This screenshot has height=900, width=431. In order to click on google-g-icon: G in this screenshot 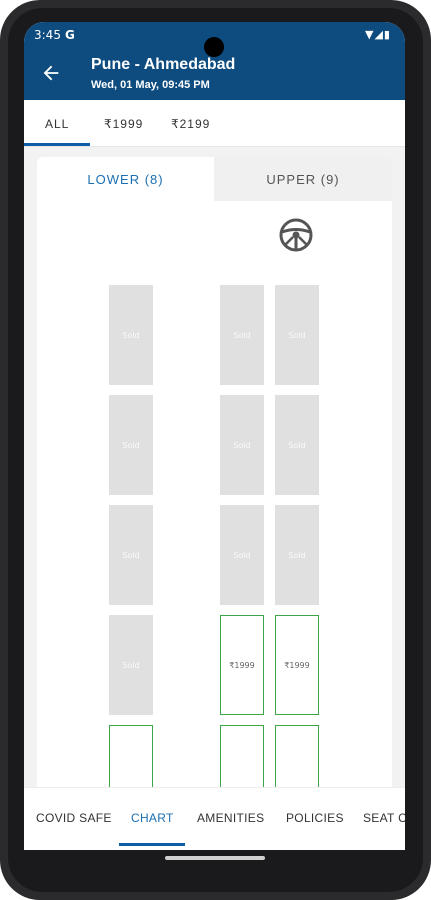, I will do `click(69, 35)`.